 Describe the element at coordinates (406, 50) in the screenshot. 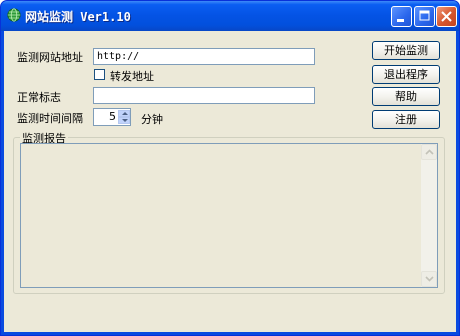

I see `start-monitor-button: 开始监测` at that location.